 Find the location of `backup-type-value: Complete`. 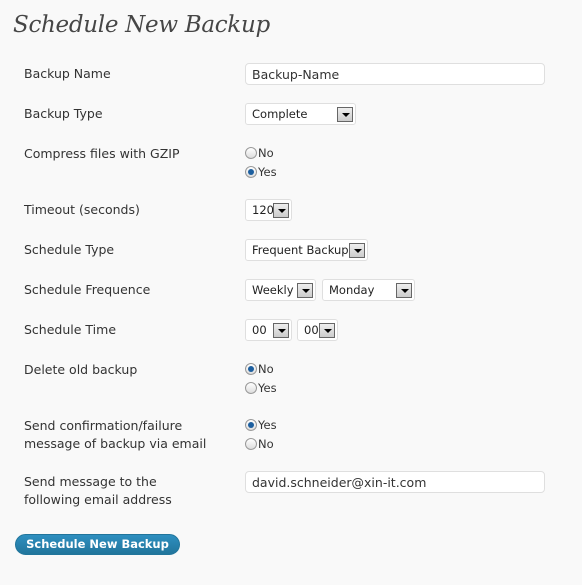

backup-type-value: Complete is located at coordinates (280, 114).